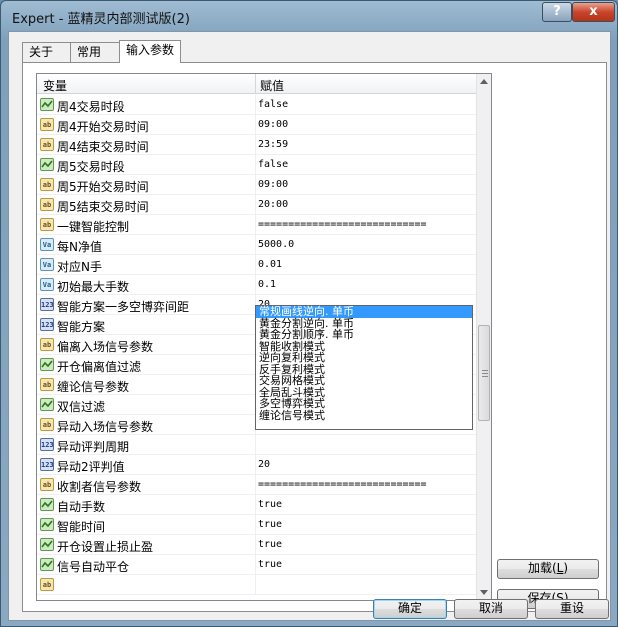 This screenshot has width=618, height=627. I want to click on load-label: 加载(, so click(542, 568).